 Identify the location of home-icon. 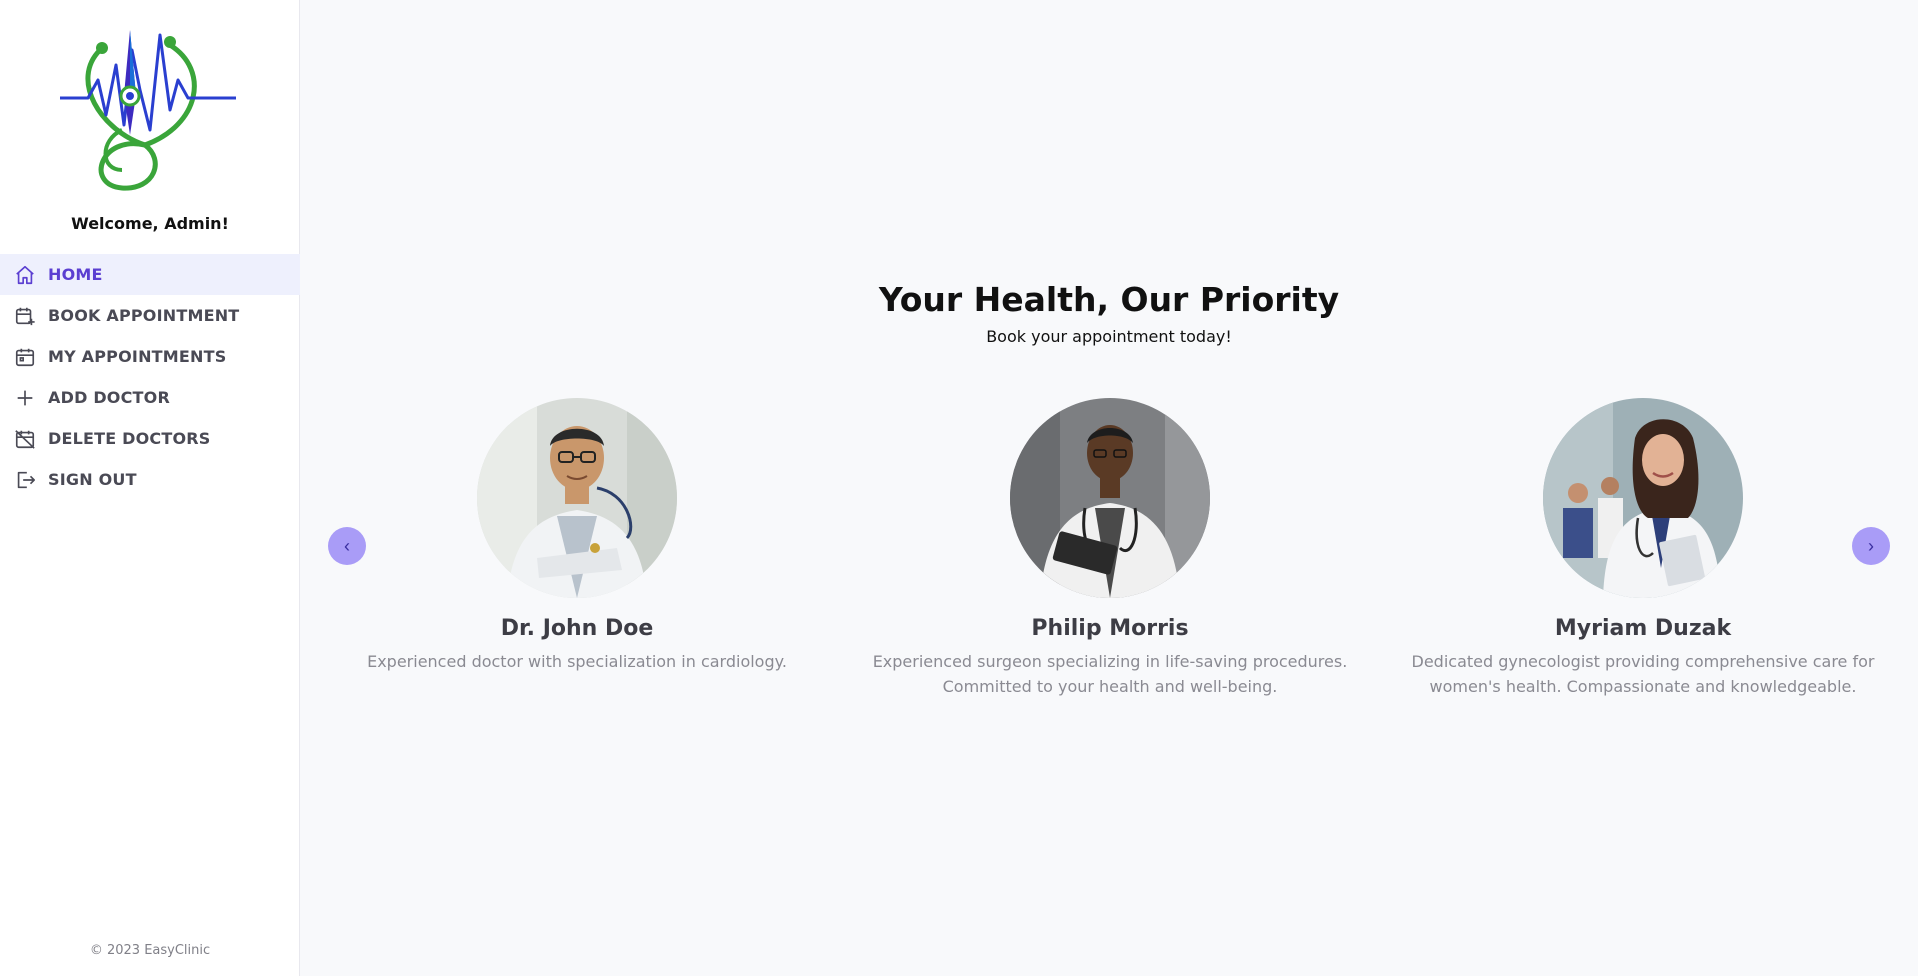
(25, 275).